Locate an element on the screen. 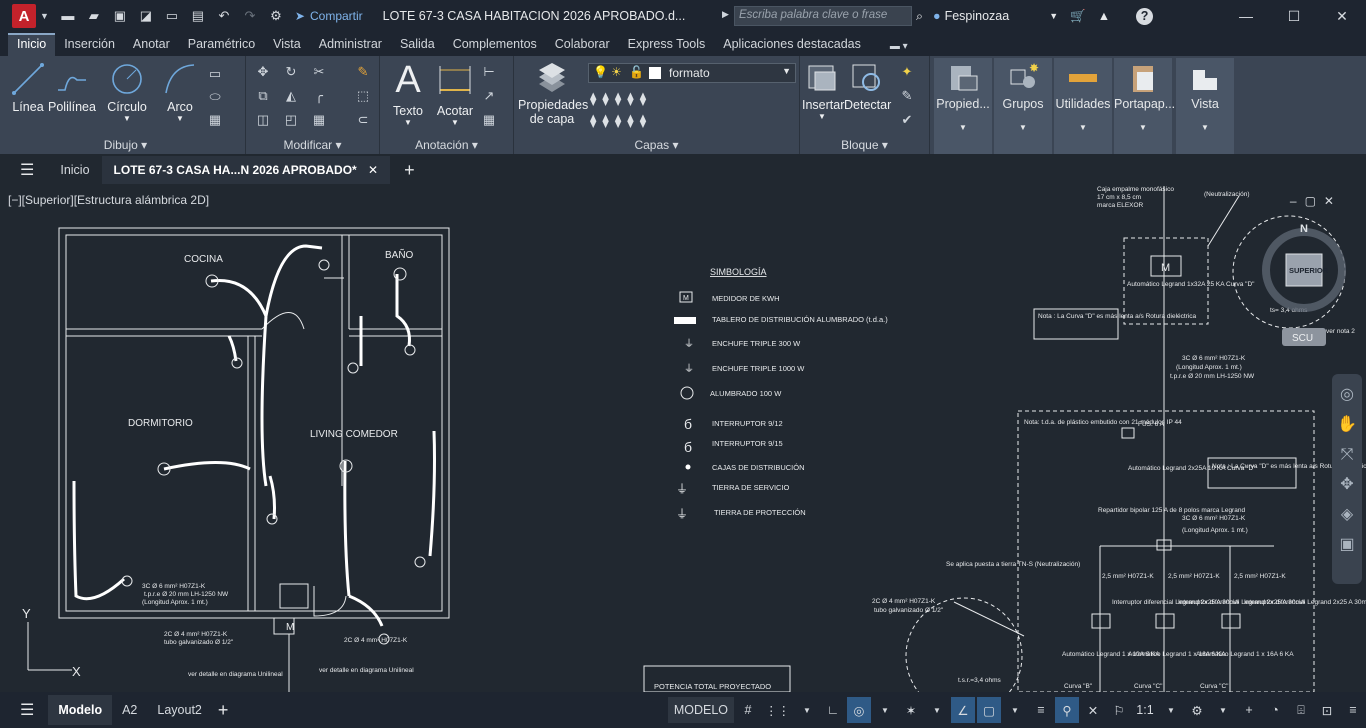 The height and width of the screenshot is (728, 1366). tab-salida: Salida is located at coordinates (417, 44).